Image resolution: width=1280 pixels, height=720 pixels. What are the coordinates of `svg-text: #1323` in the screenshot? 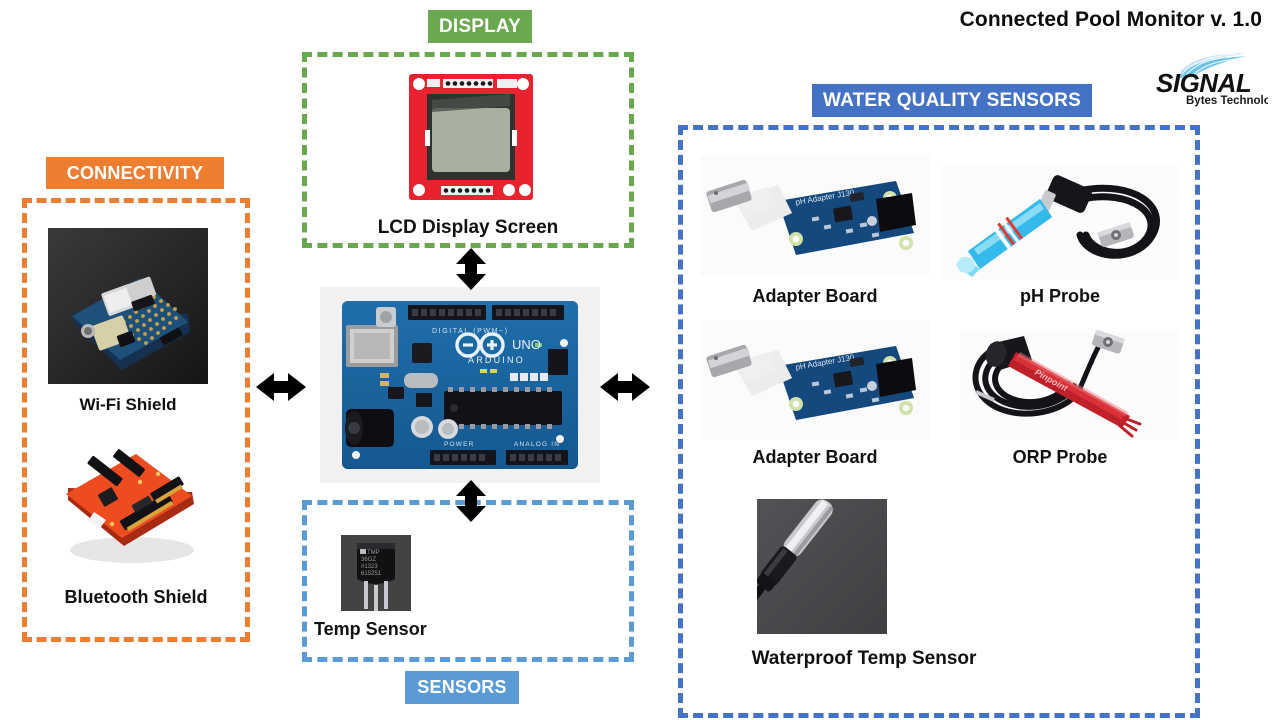 It's located at (369, 567).